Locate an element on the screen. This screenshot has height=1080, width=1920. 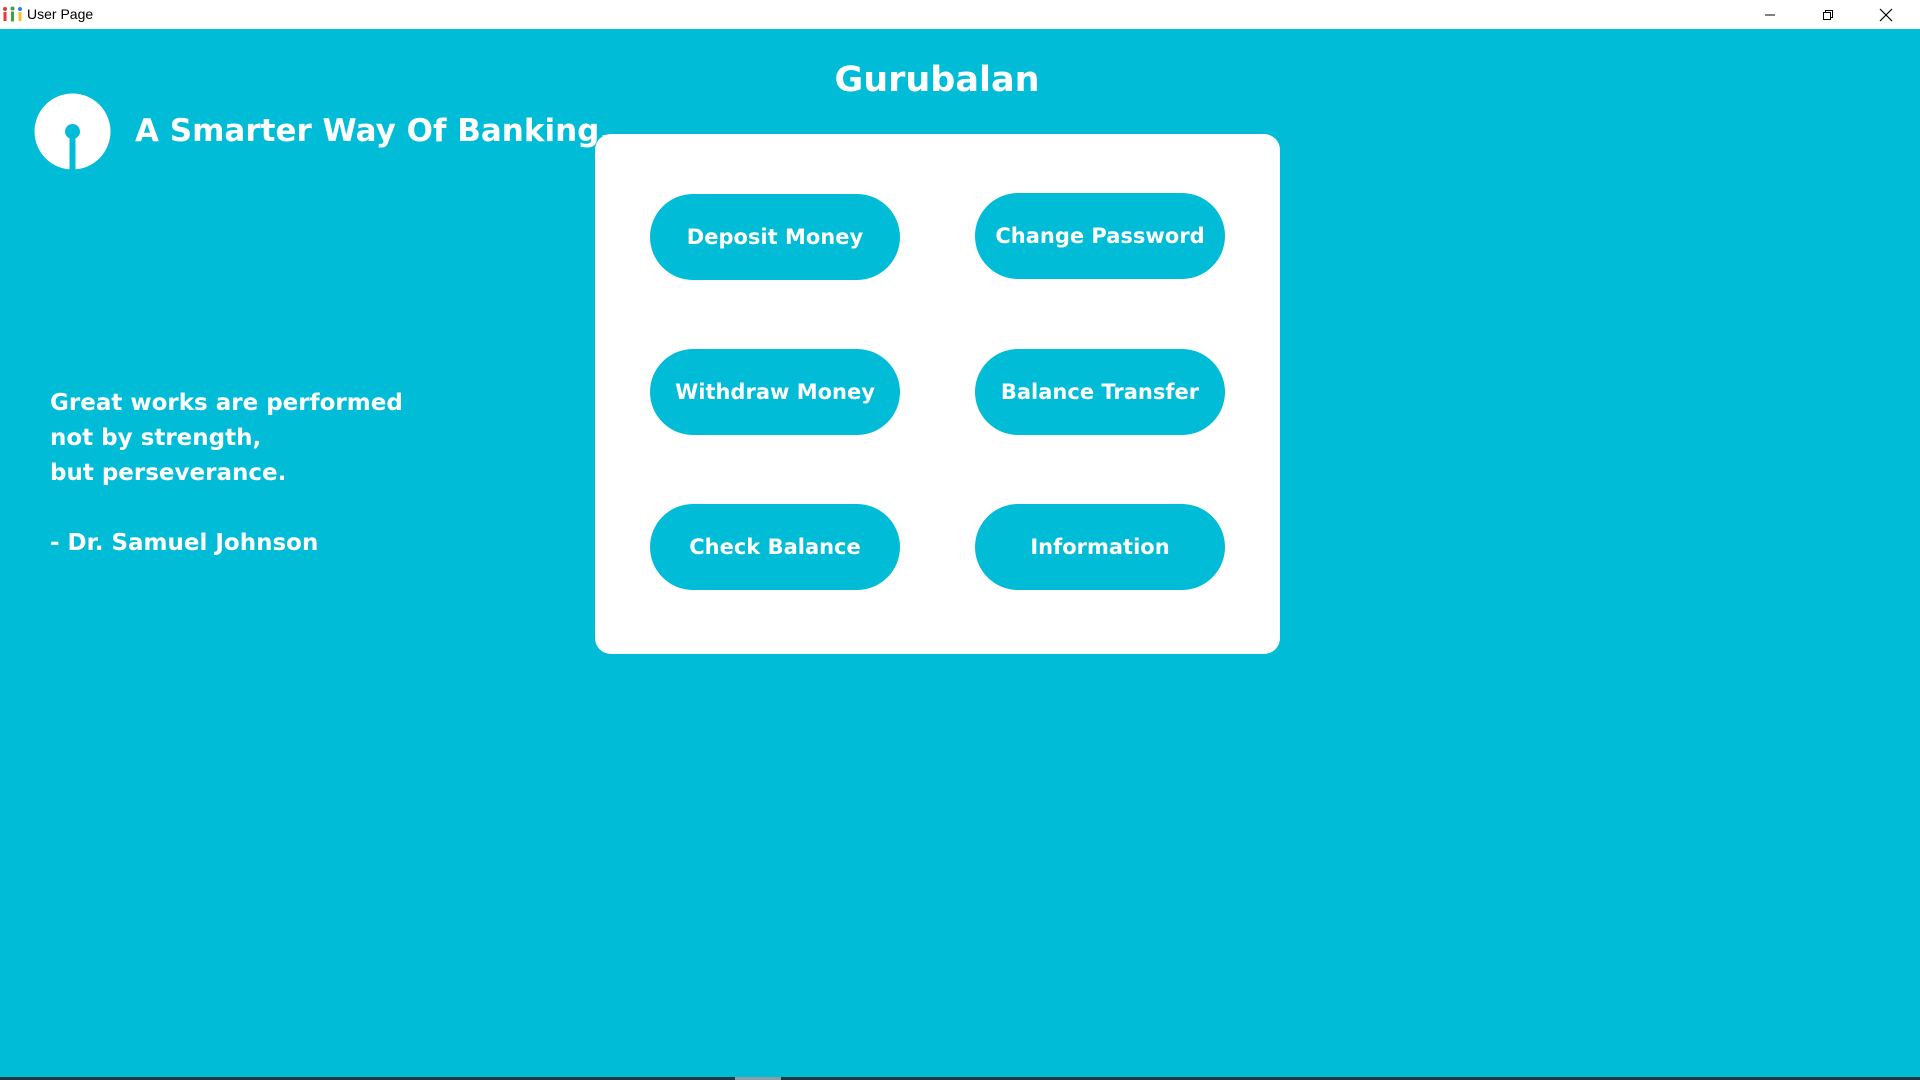
close-icon is located at coordinates (1886, 14).